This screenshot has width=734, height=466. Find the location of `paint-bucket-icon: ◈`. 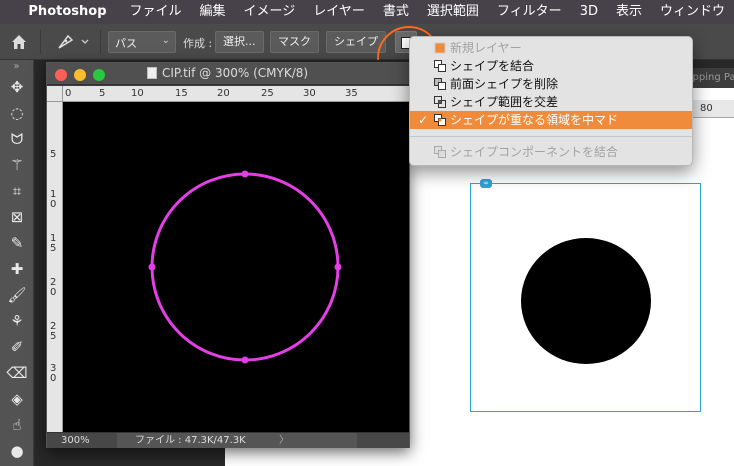

paint-bucket-icon: ◈ is located at coordinates (17, 399).